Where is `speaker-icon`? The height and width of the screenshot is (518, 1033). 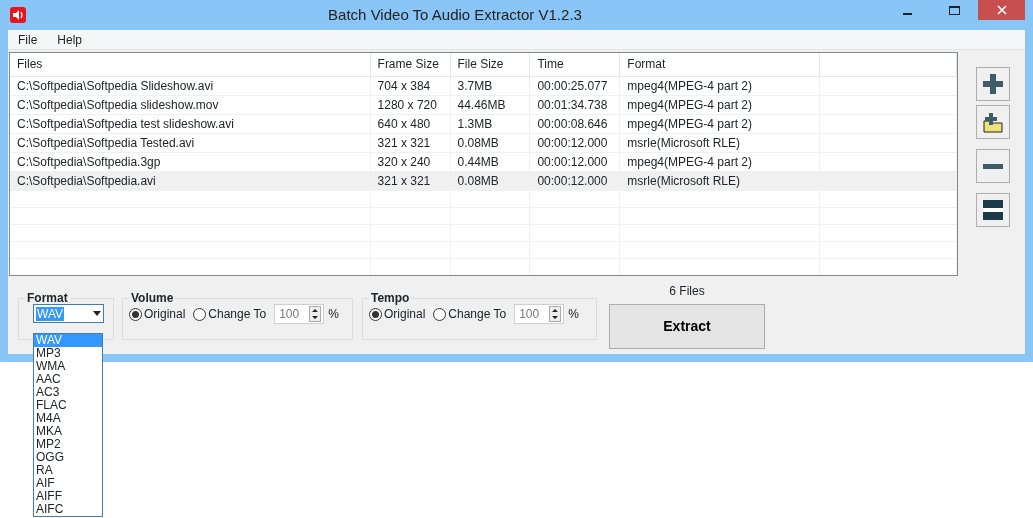
speaker-icon is located at coordinates (18, 15).